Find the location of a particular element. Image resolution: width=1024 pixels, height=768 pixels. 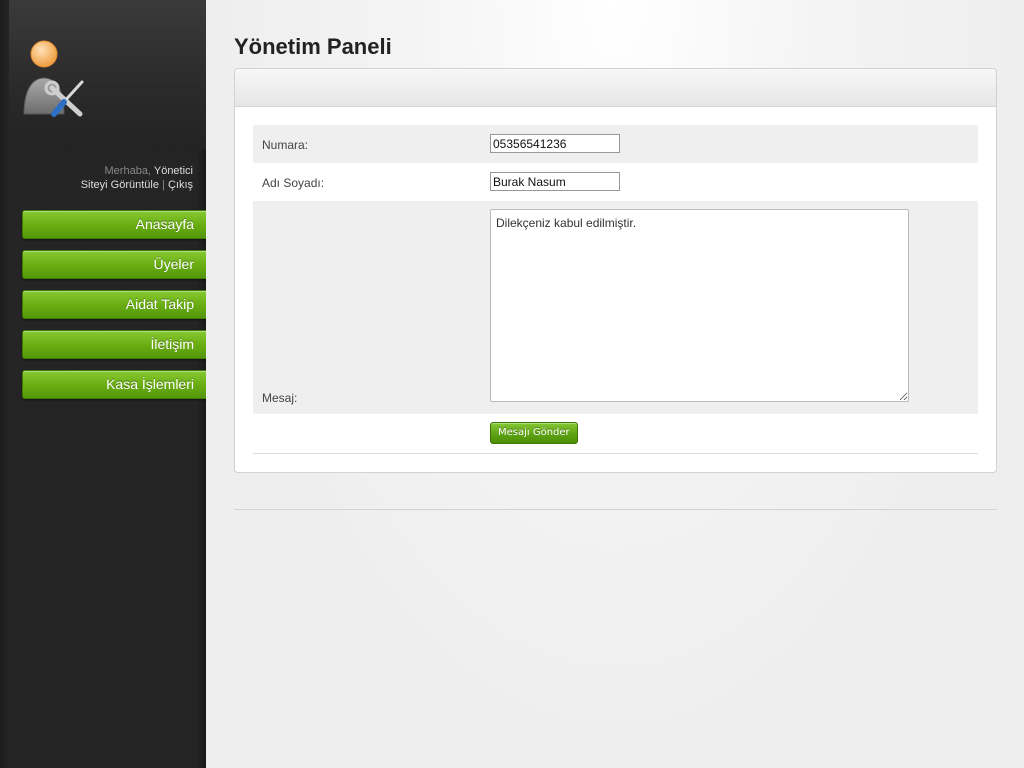

page-title: Yönetim Paneli is located at coordinates (313, 46).